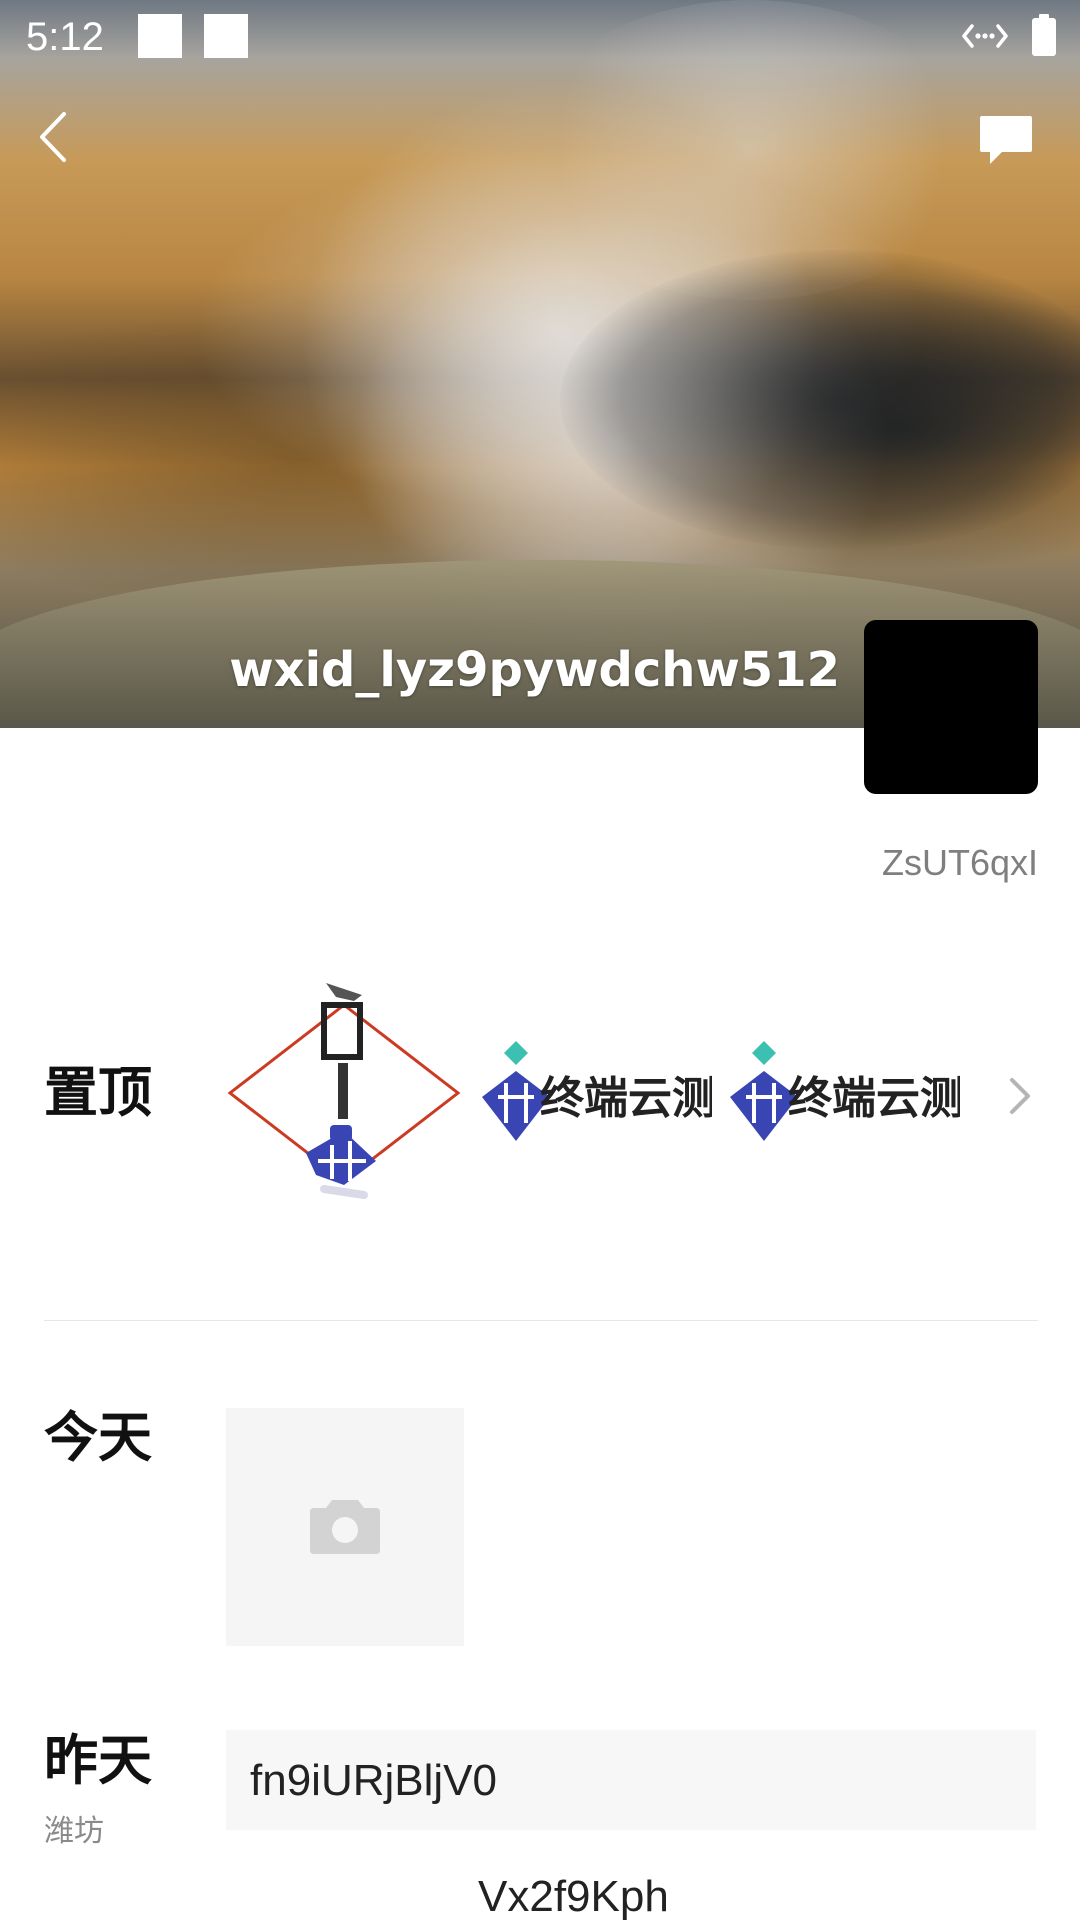  What do you see at coordinates (541, 1320) in the screenshot?
I see `section-divider` at bounding box center [541, 1320].